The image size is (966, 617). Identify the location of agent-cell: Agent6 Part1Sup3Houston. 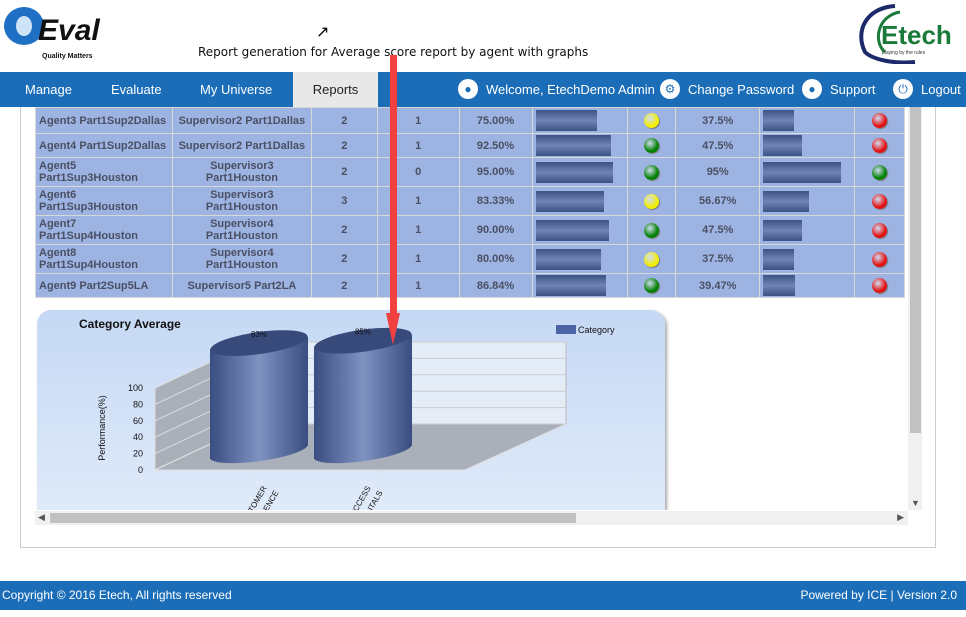
(104, 201).